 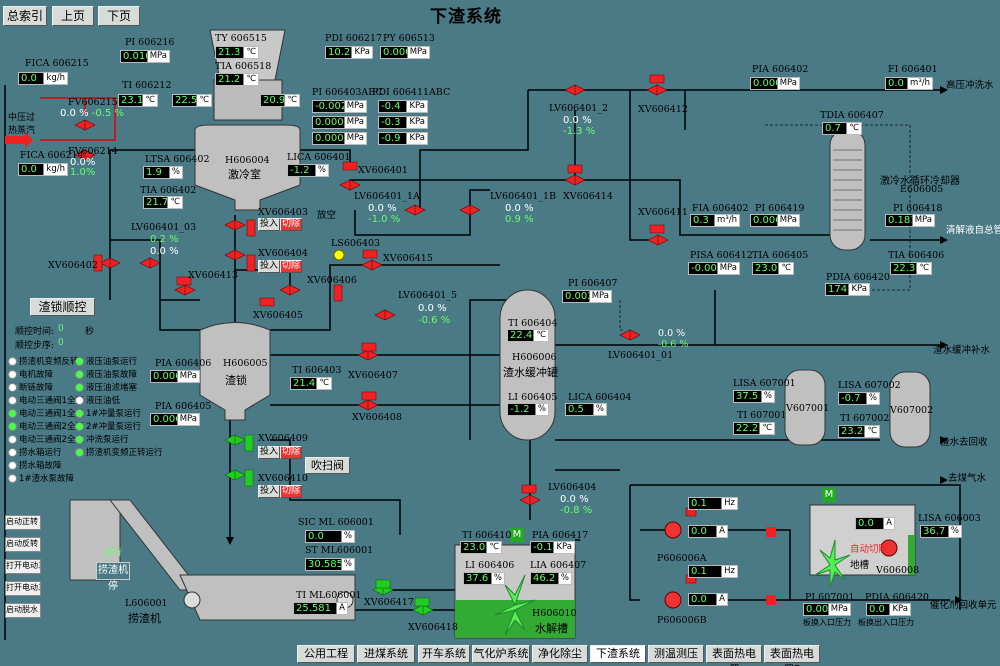 What do you see at coordinates (484, 578) in the screenshot?
I see `li606406-readout: 37.6%` at bounding box center [484, 578].